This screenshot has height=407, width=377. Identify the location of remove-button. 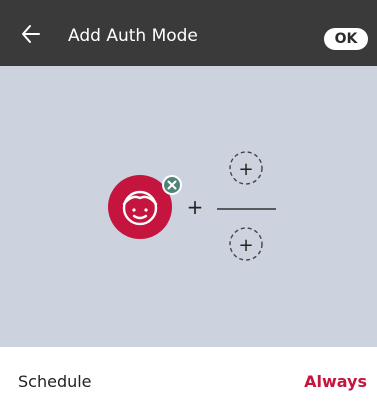
(172, 185).